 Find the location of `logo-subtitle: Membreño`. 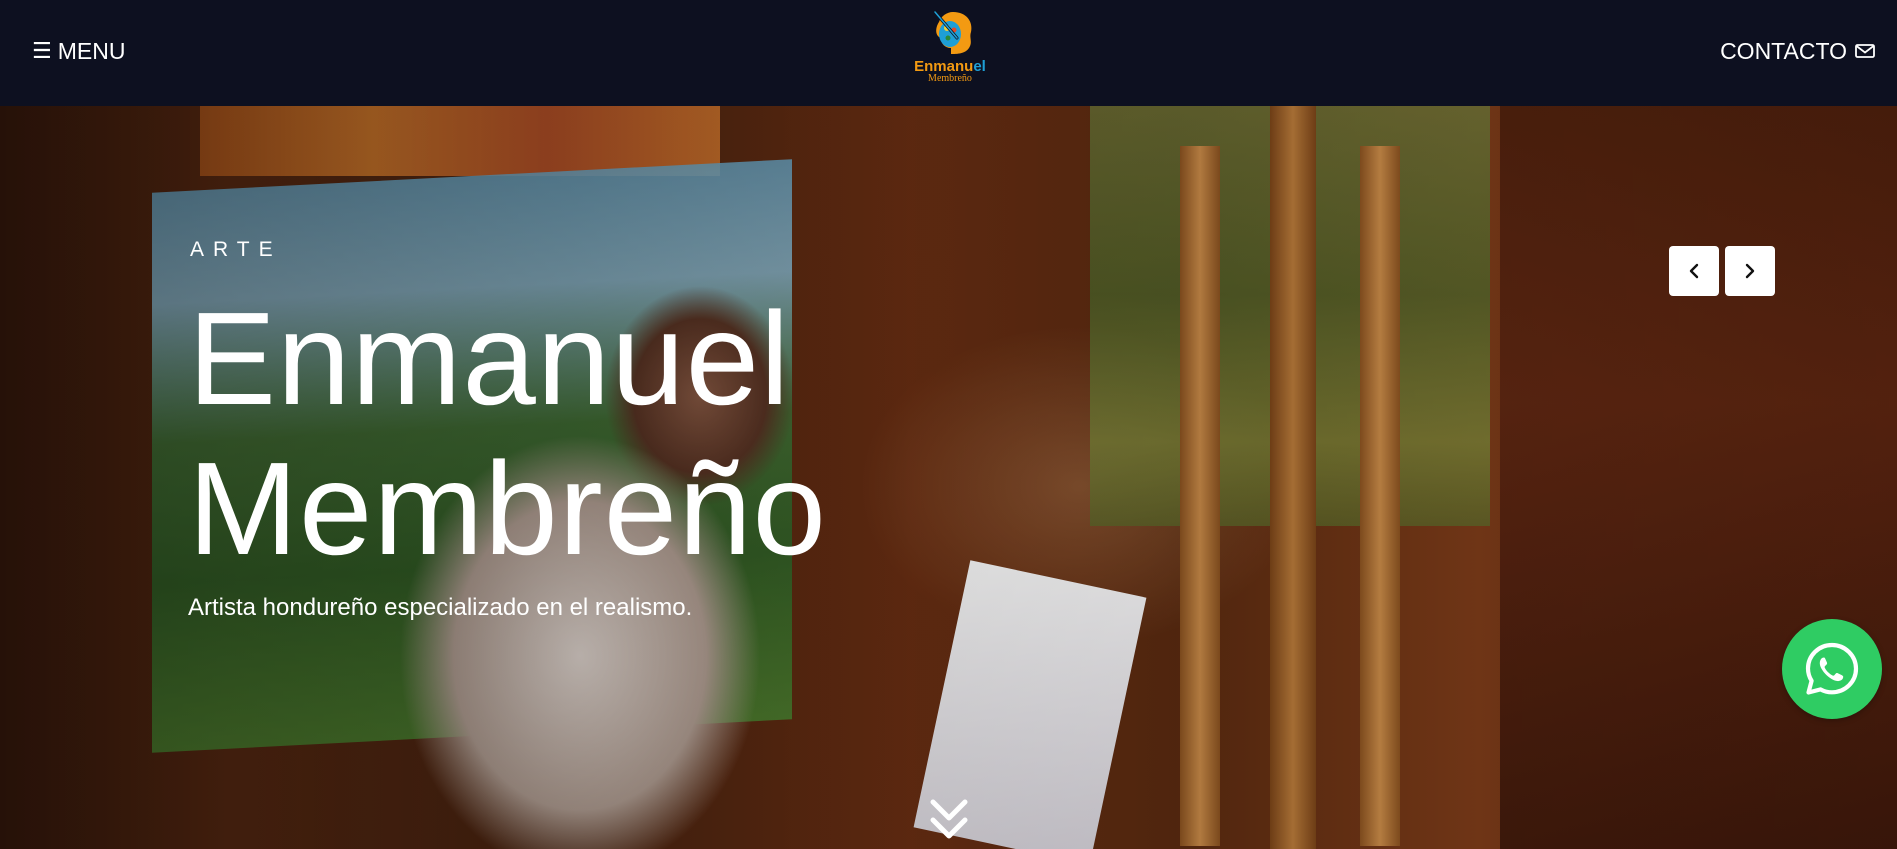

logo-subtitle: Membreño is located at coordinates (950, 78).